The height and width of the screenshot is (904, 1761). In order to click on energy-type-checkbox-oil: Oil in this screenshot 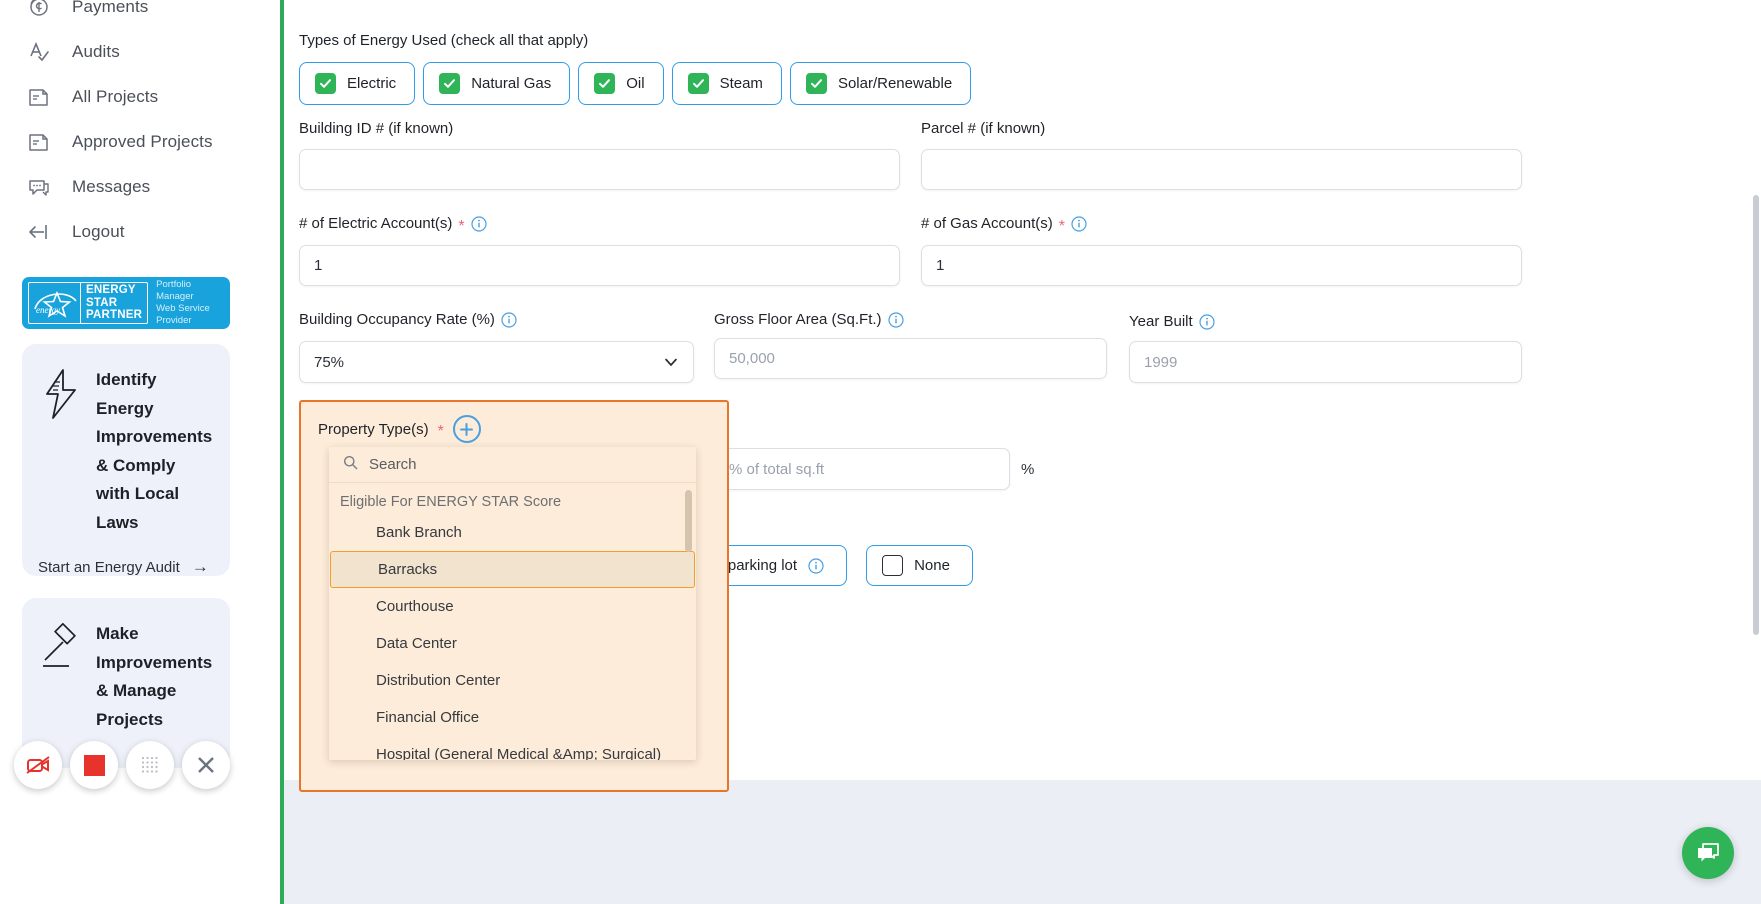, I will do `click(621, 83)`.